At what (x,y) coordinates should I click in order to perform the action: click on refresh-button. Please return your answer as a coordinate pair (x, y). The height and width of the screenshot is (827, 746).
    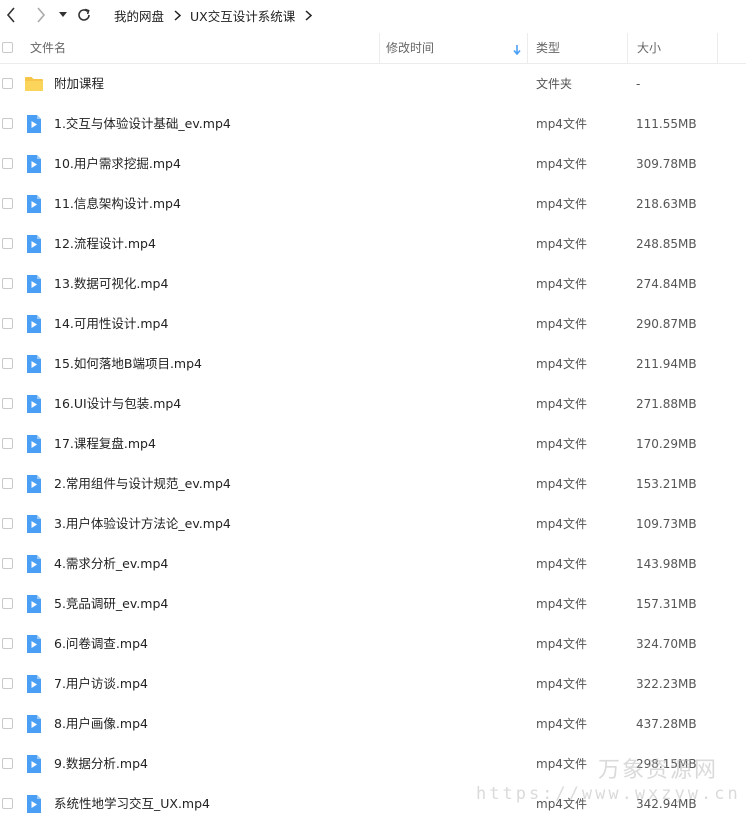
    Looking at the image, I should click on (84, 15).